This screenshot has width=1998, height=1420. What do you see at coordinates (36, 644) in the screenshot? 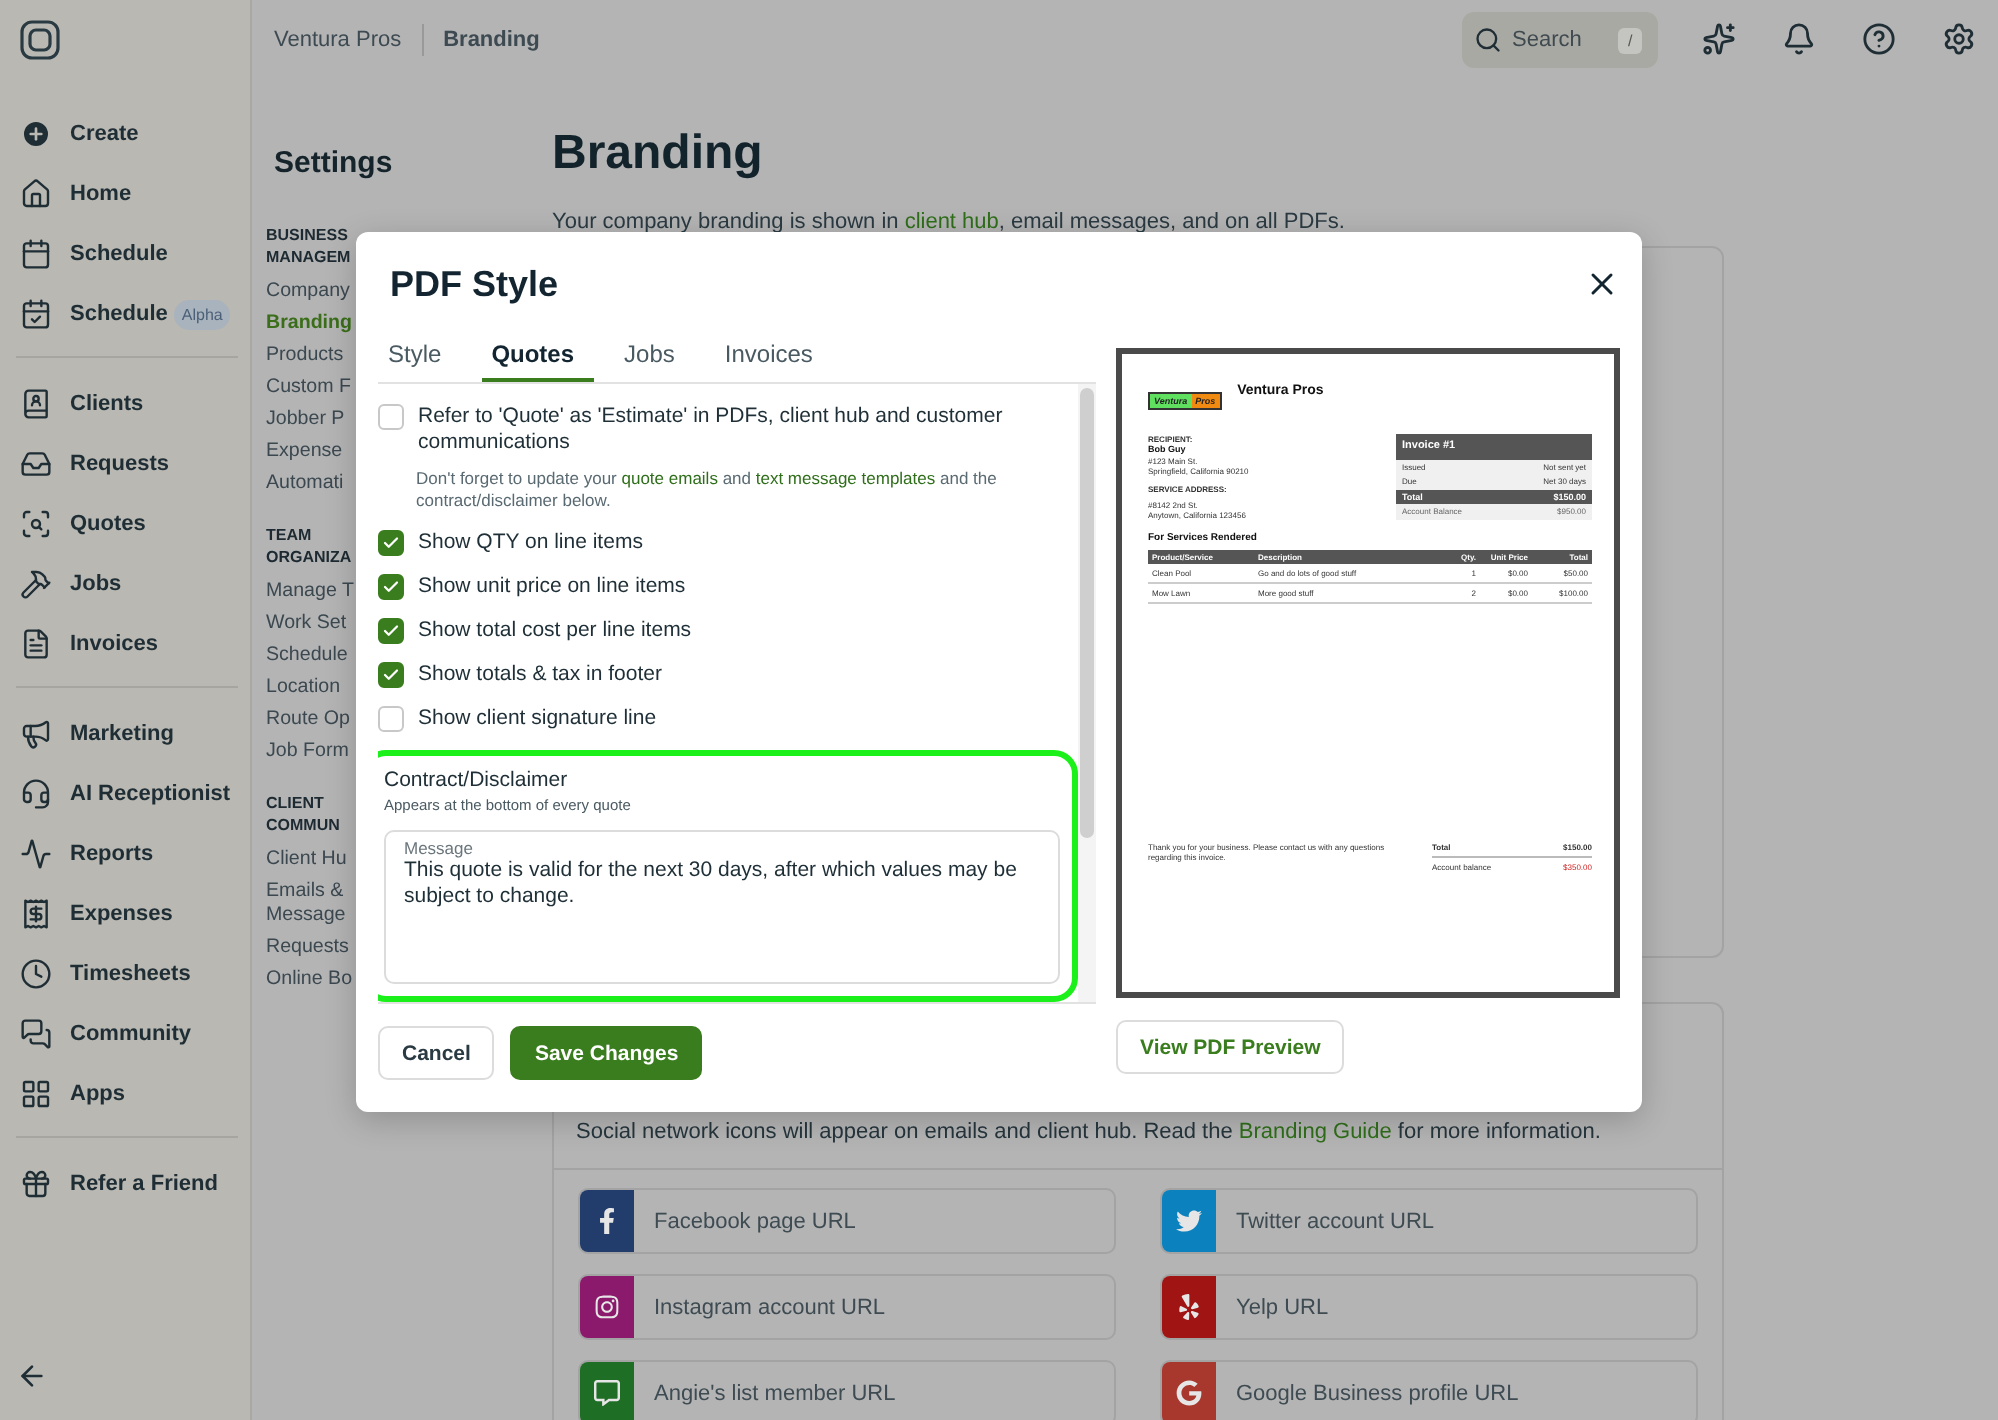
I see `document-icon` at bounding box center [36, 644].